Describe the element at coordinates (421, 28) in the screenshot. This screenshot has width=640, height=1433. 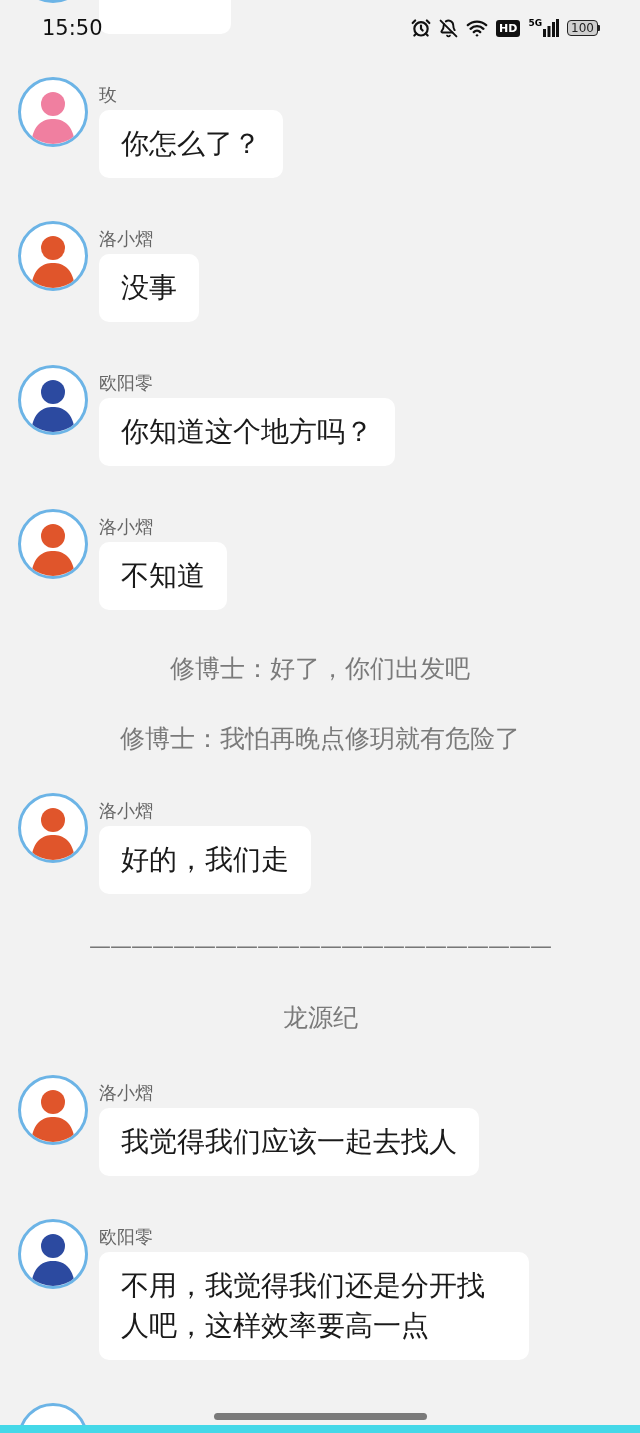
I see `alarm-icon` at that location.